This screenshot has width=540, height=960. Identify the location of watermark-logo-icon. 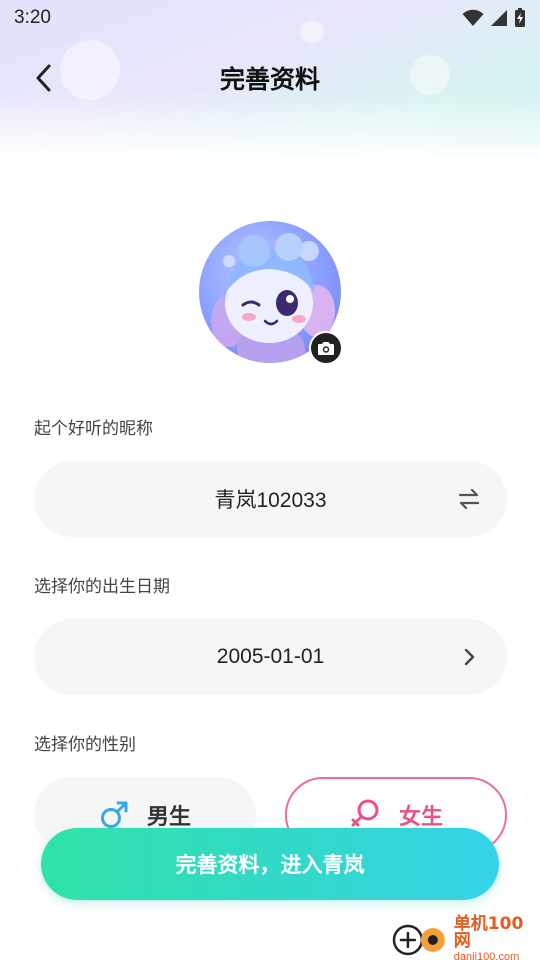
(418, 940).